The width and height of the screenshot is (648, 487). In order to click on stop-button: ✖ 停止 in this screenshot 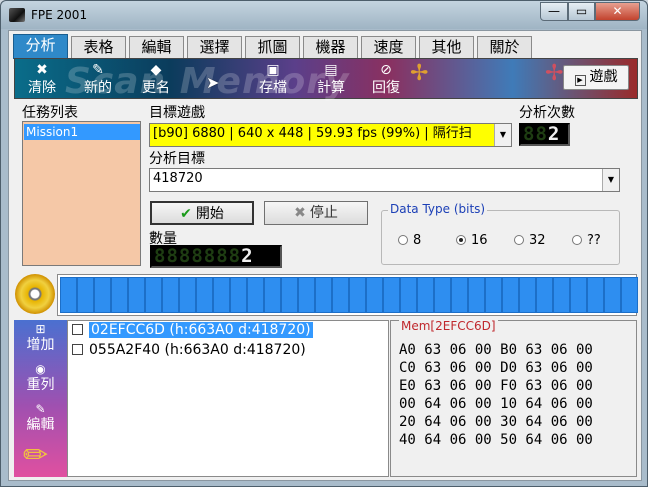, I will do `click(316, 213)`.